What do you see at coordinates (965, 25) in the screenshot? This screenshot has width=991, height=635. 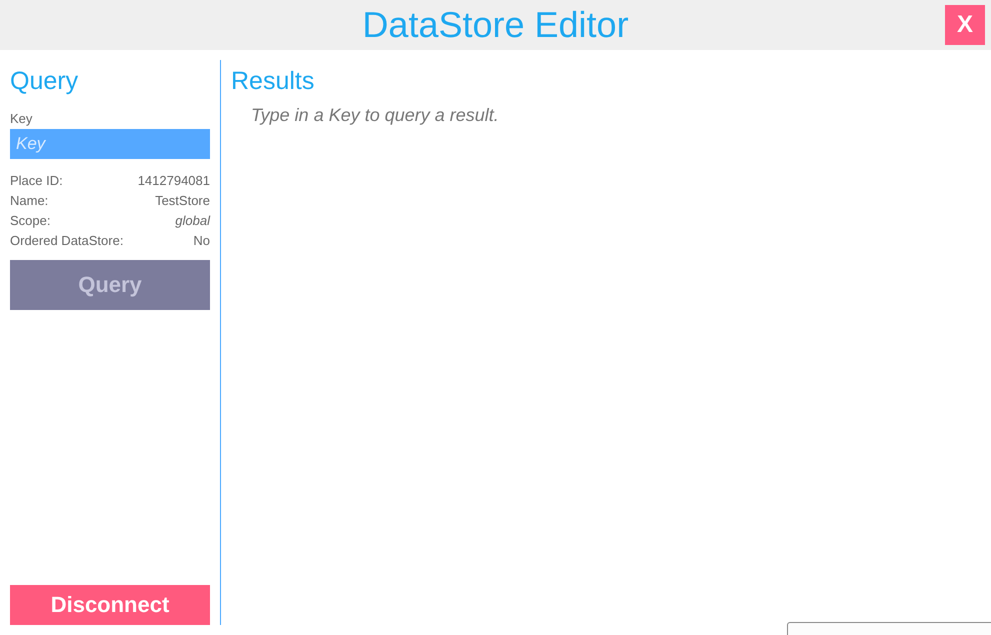 I see `close-button: X` at bounding box center [965, 25].